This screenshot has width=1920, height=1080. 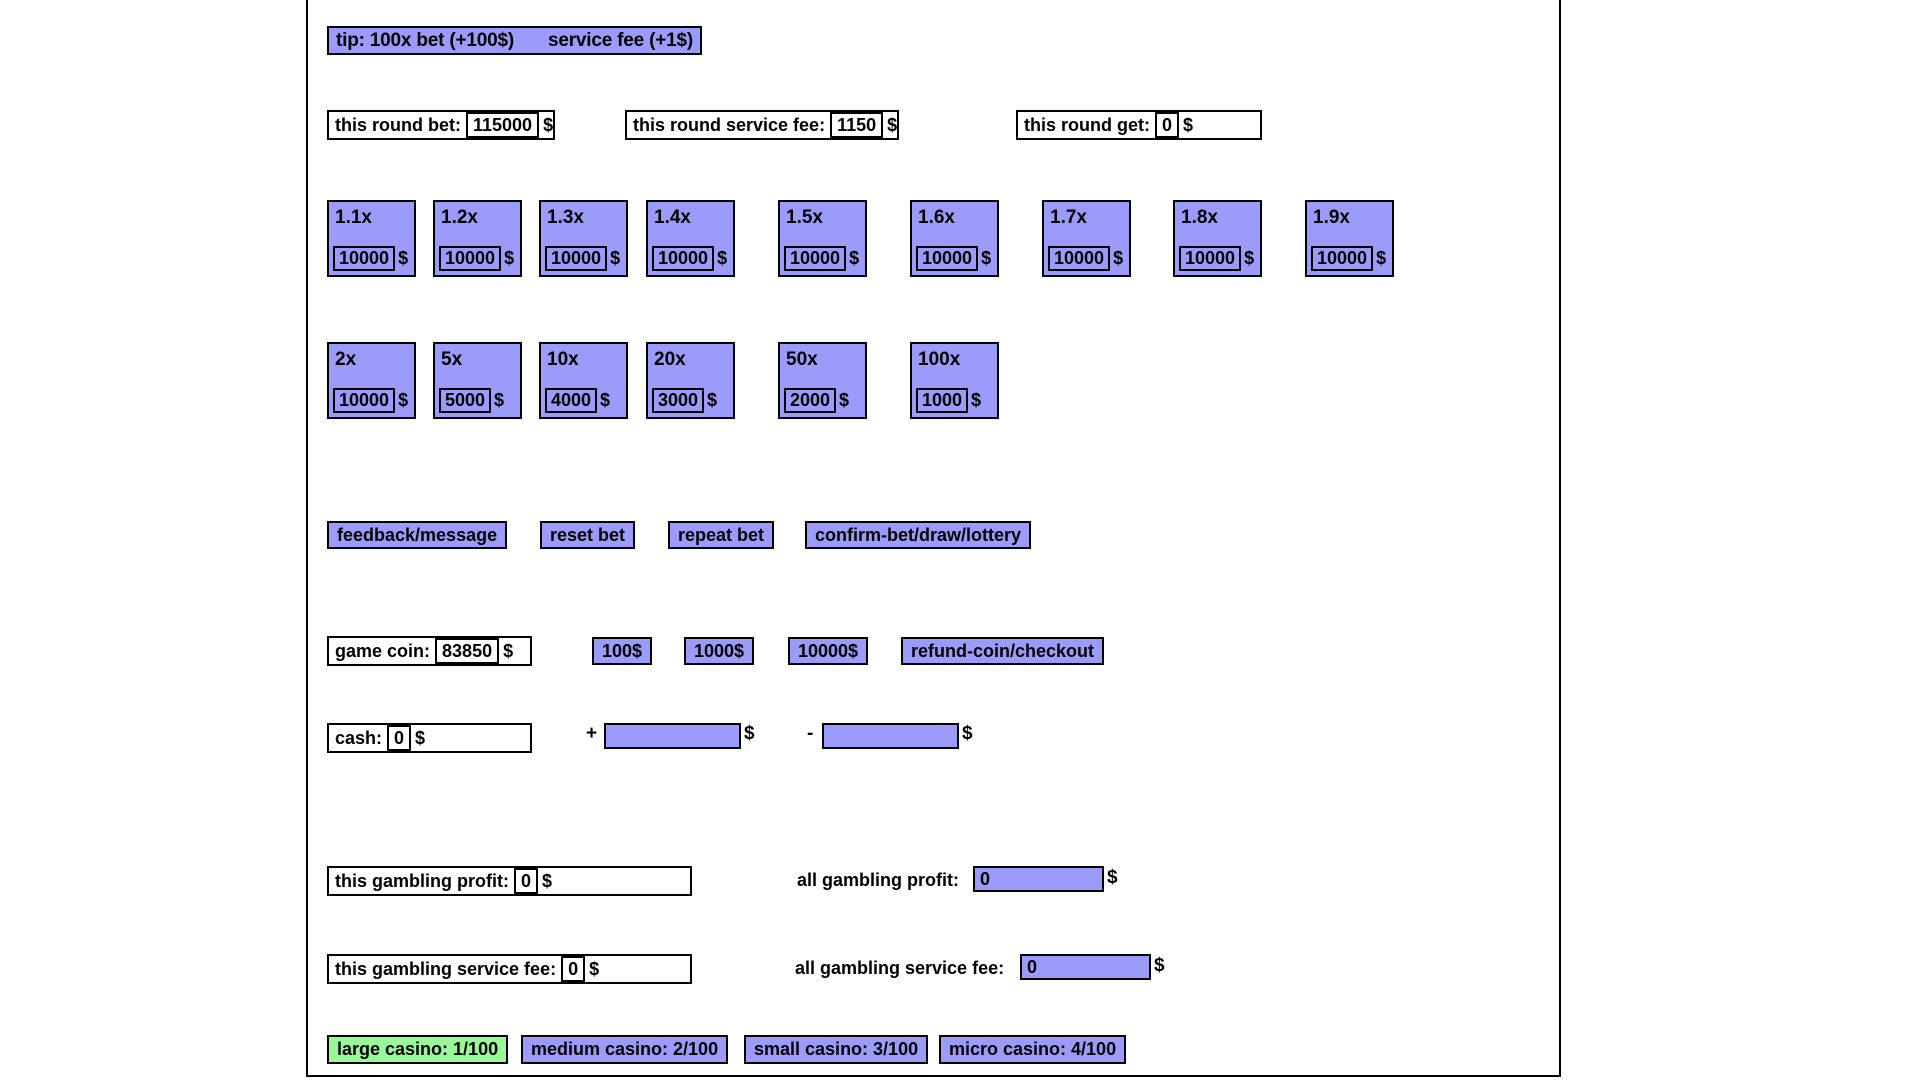 I want to click on tab-small-casino: small casino: 3/100, so click(x=836, y=1049).